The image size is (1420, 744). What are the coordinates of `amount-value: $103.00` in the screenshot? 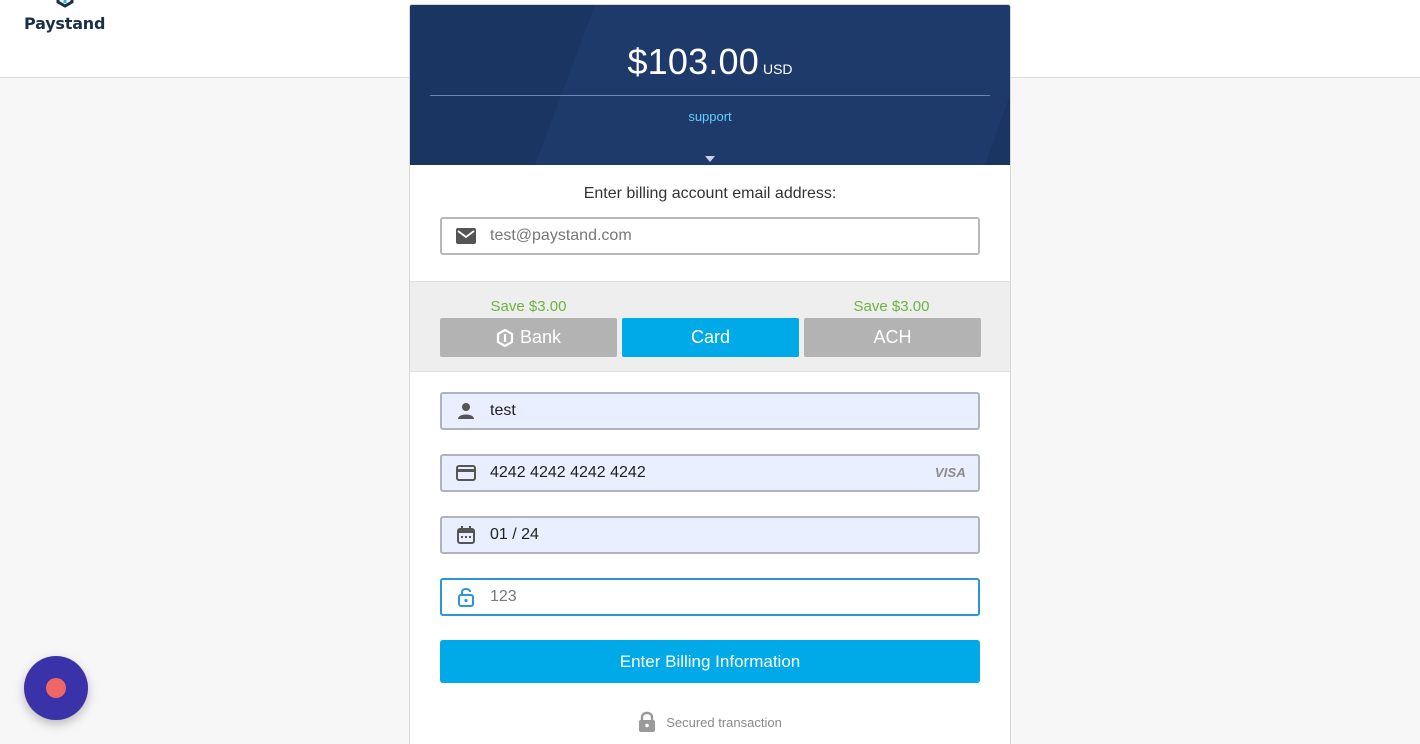 It's located at (693, 61).